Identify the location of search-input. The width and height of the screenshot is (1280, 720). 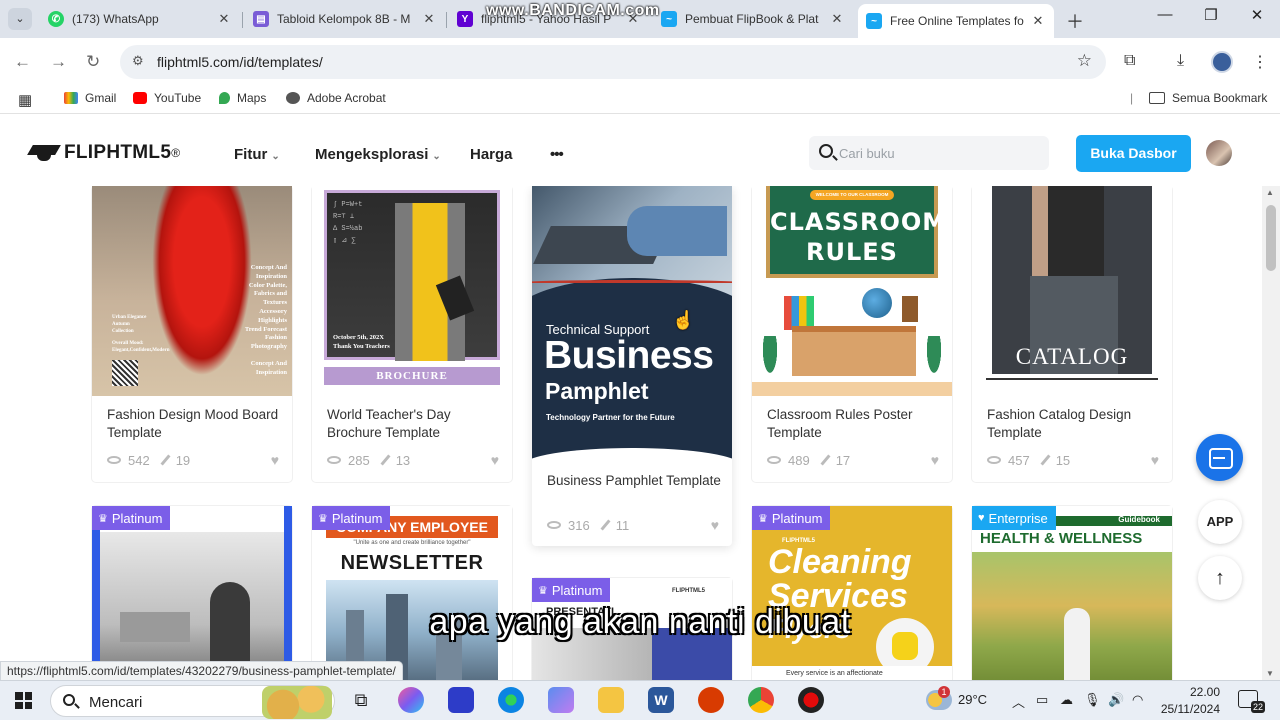
(939, 153).